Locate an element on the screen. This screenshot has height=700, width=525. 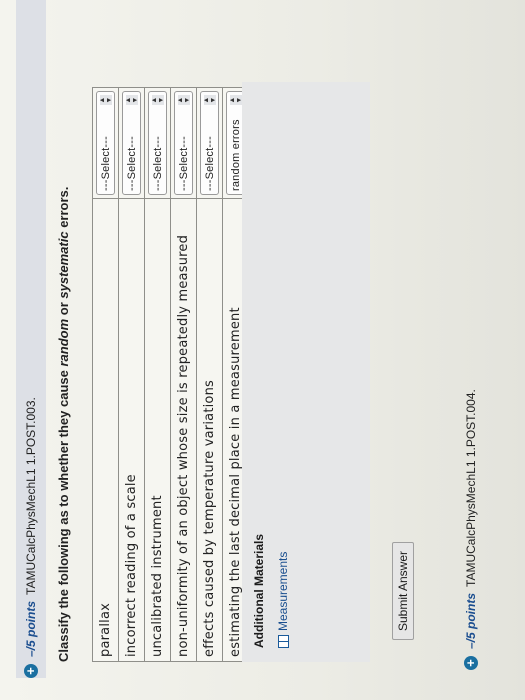
book-icon is located at coordinates (283, 641).